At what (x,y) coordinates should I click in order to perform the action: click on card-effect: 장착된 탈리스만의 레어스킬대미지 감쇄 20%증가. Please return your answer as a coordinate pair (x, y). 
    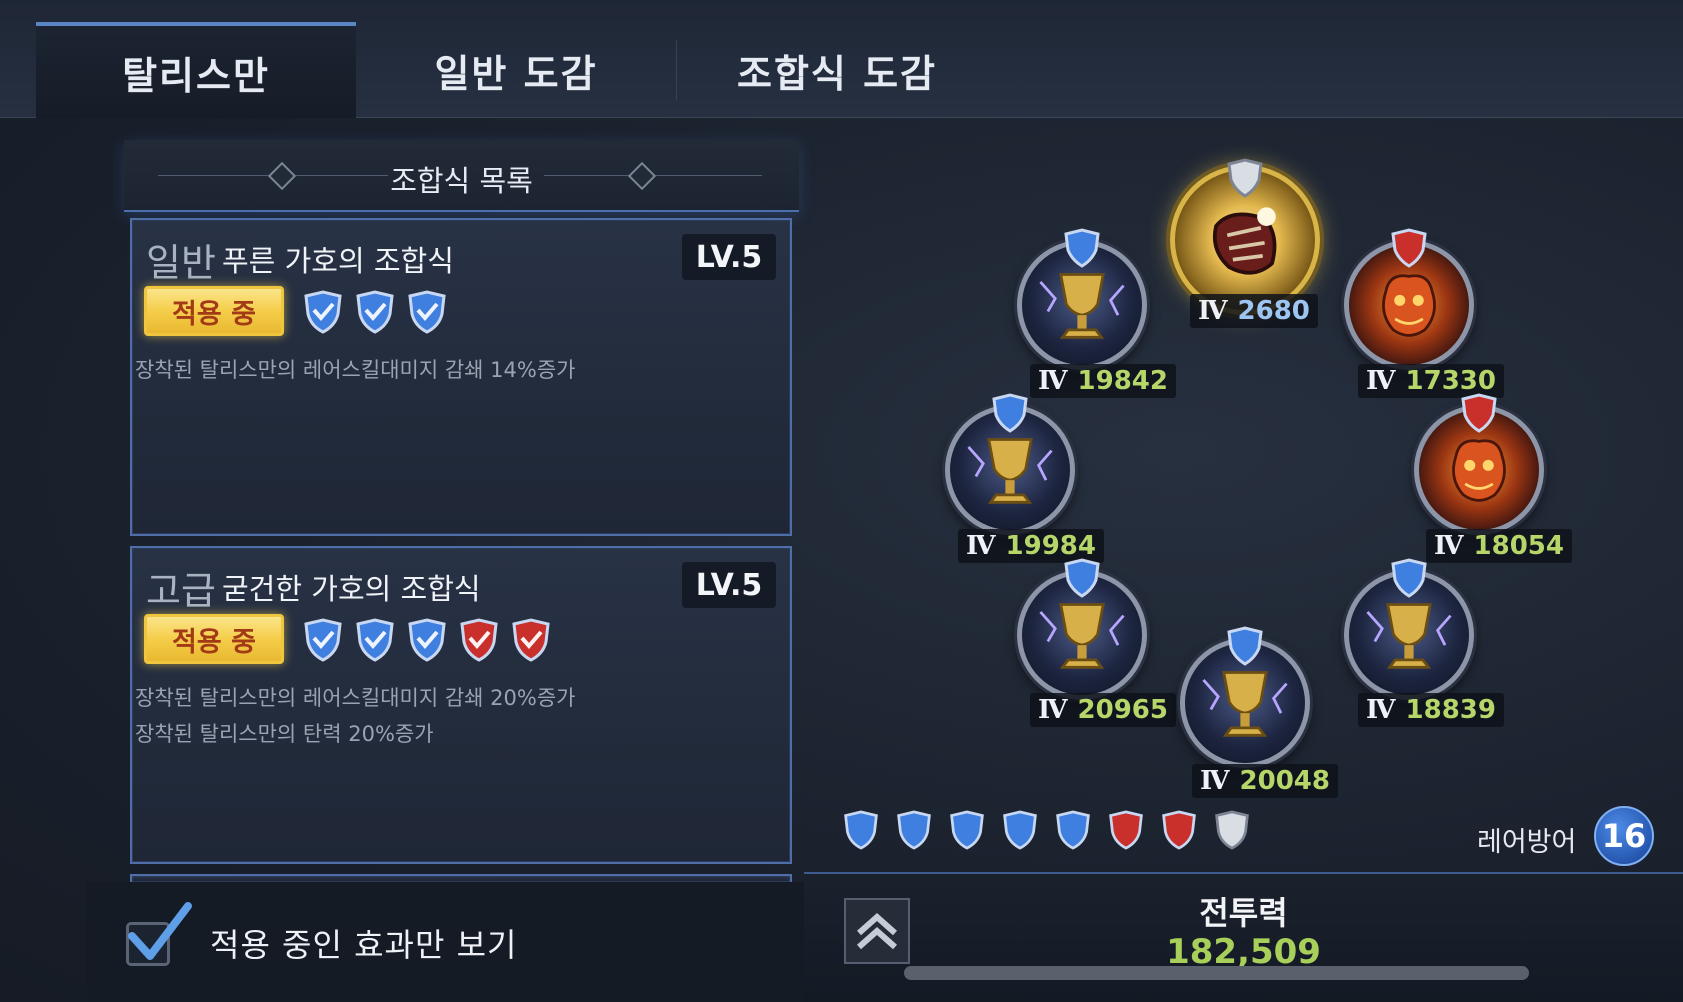
    Looking at the image, I should click on (355, 698).